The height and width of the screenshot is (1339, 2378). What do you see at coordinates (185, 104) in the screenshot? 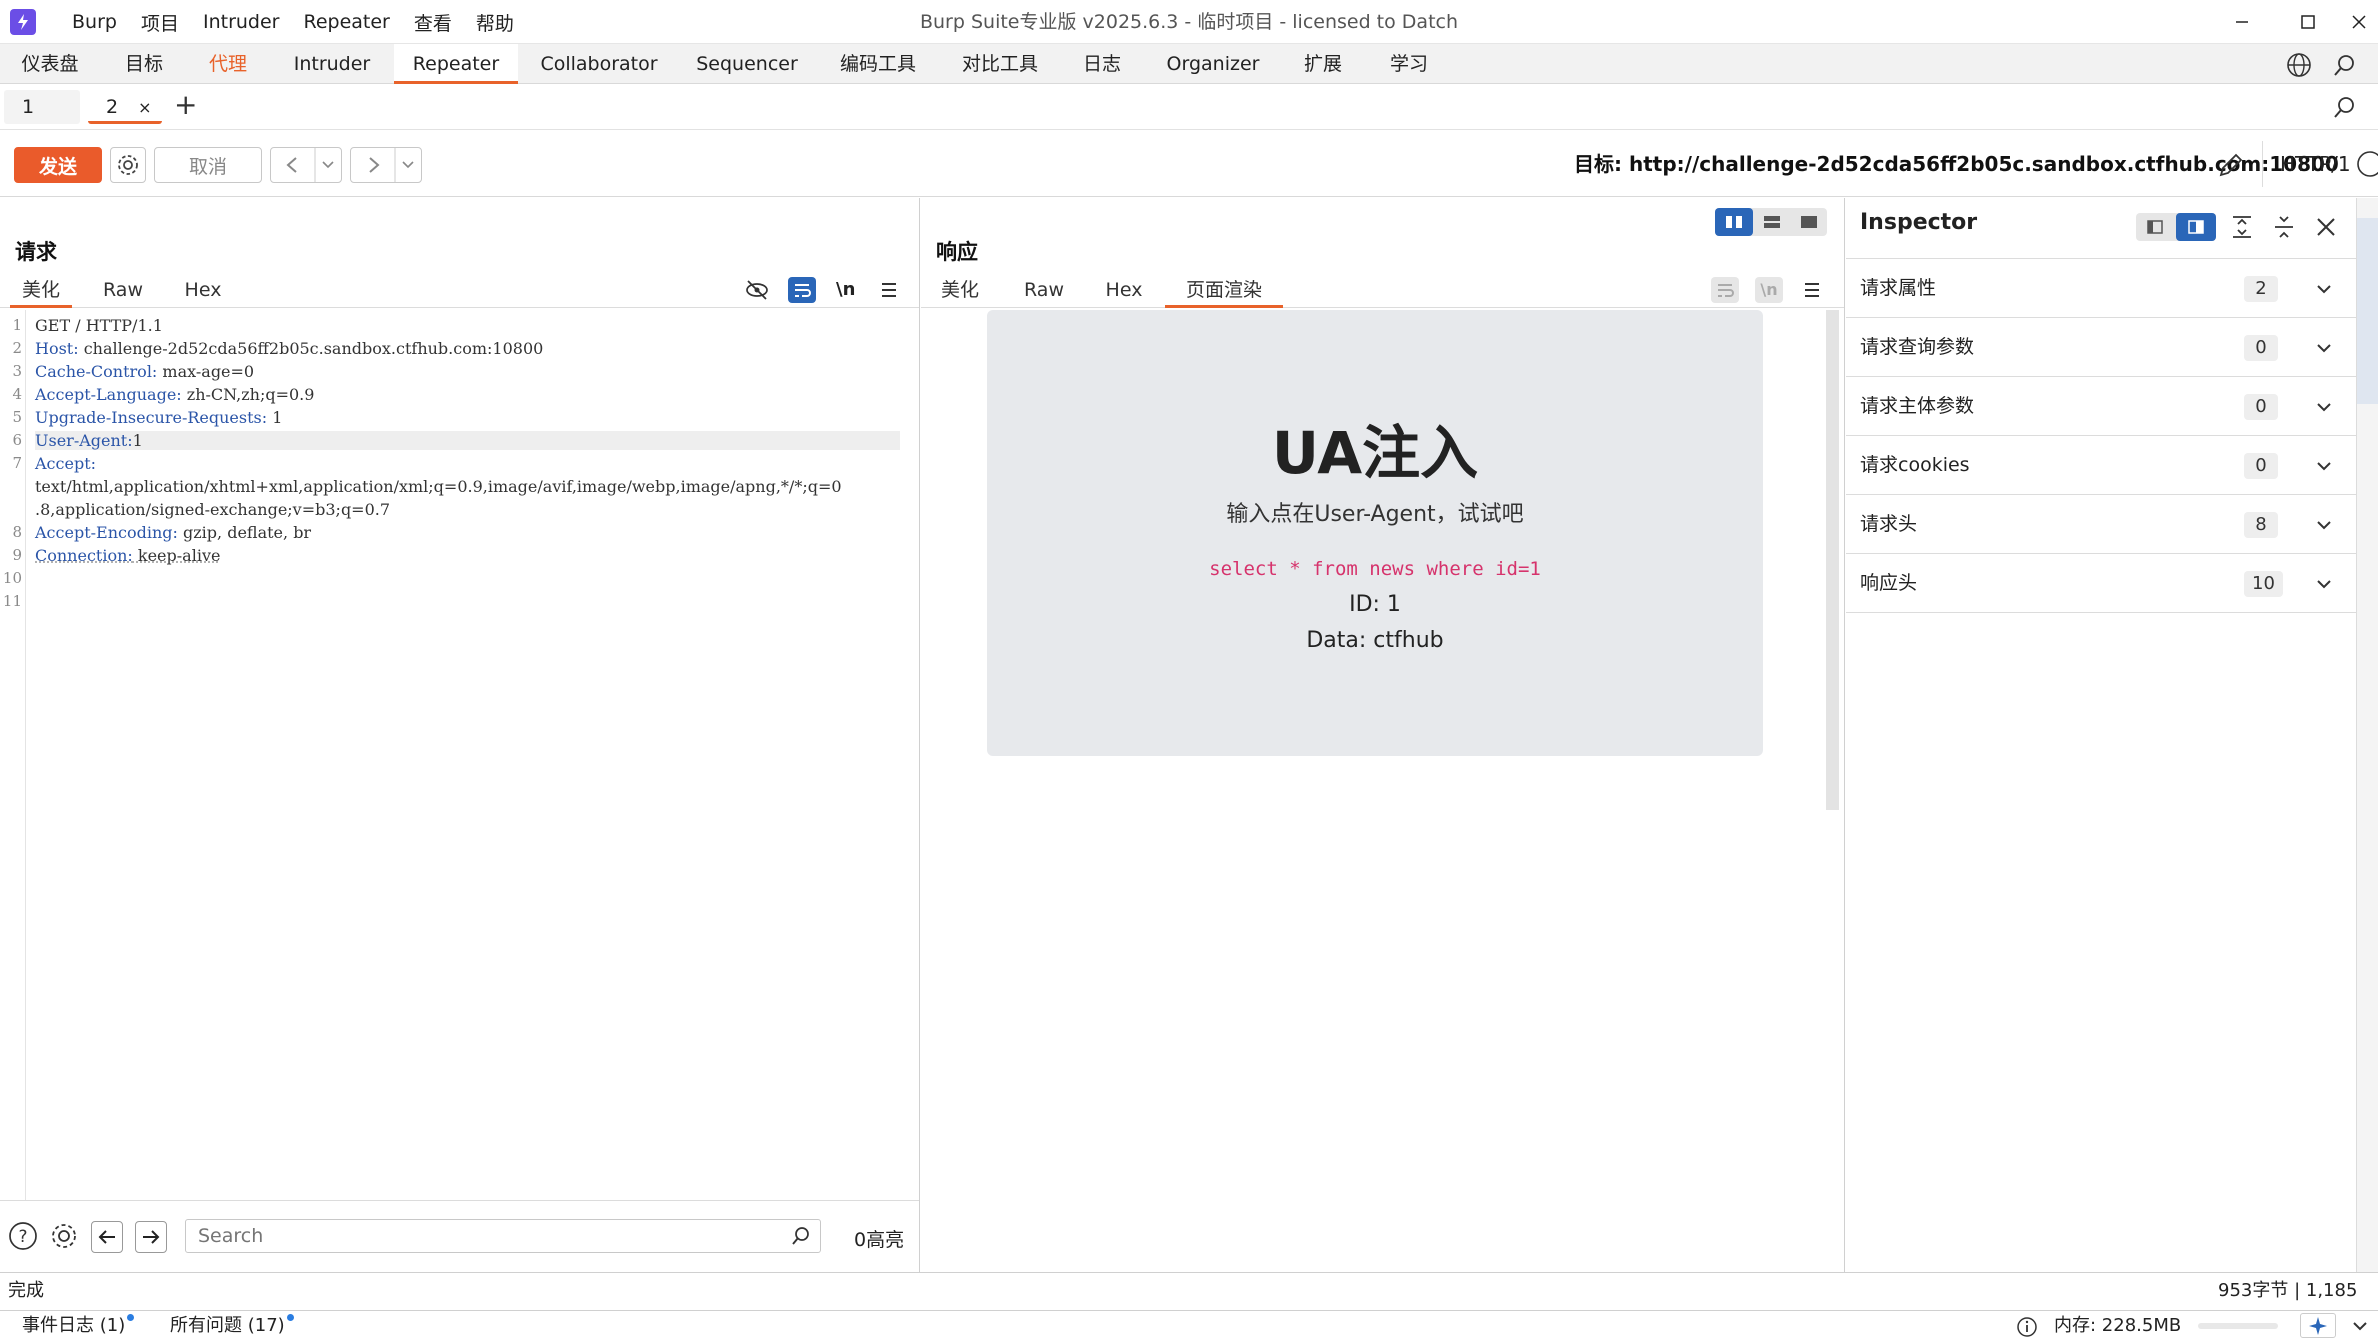
I see `add-tab-button: +` at bounding box center [185, 104].